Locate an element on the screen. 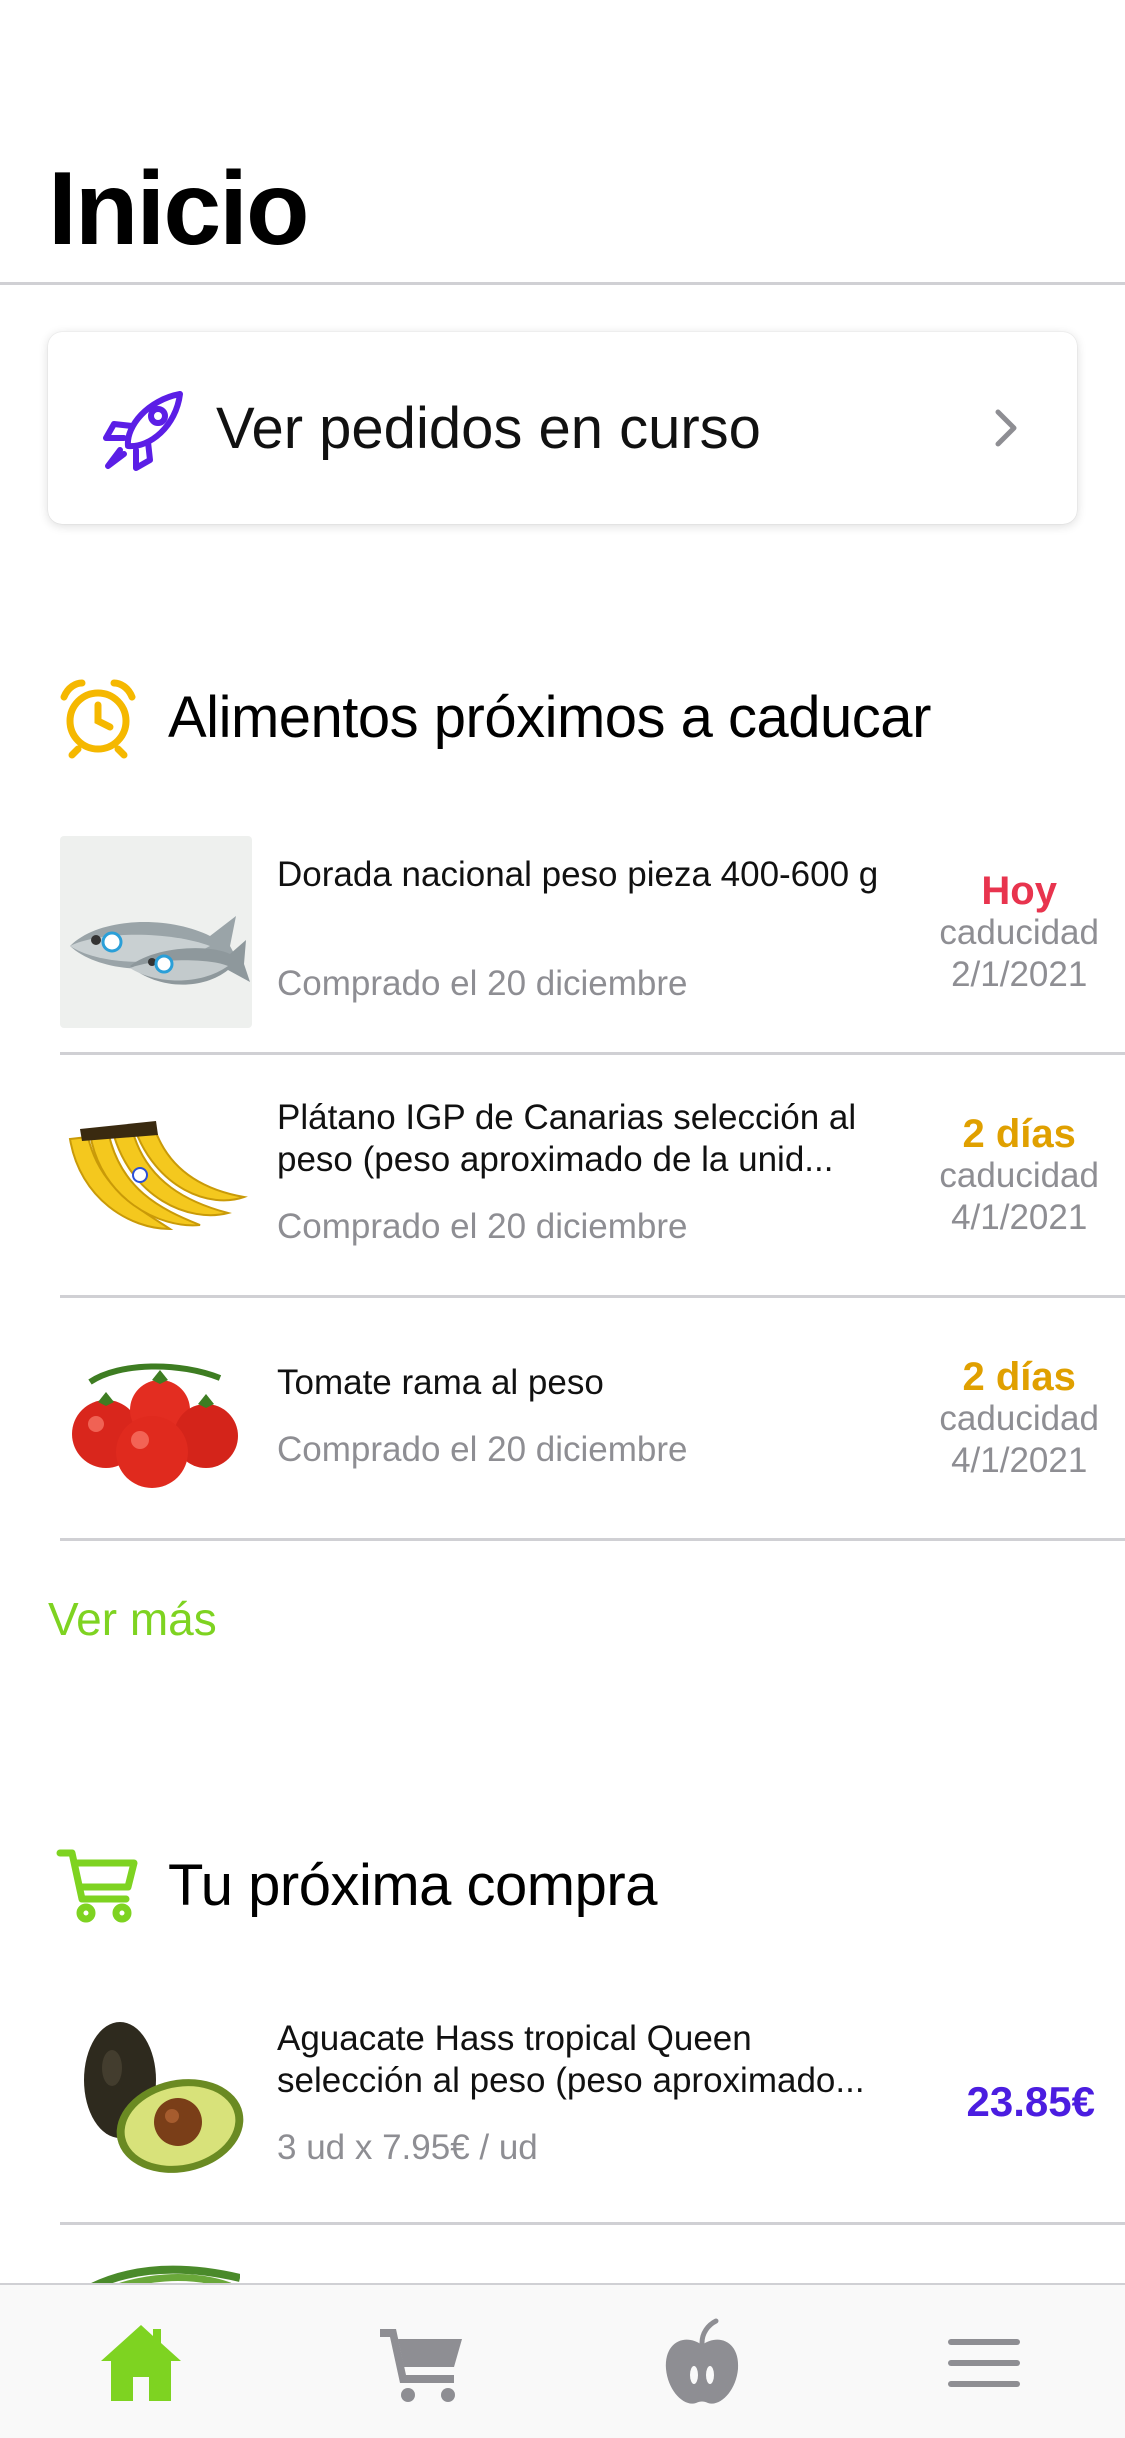 This screenshot has height=2438, width=1125. item-name: Dorada nacional peso pieza 400-600 g is located at coordinates (578, 874).